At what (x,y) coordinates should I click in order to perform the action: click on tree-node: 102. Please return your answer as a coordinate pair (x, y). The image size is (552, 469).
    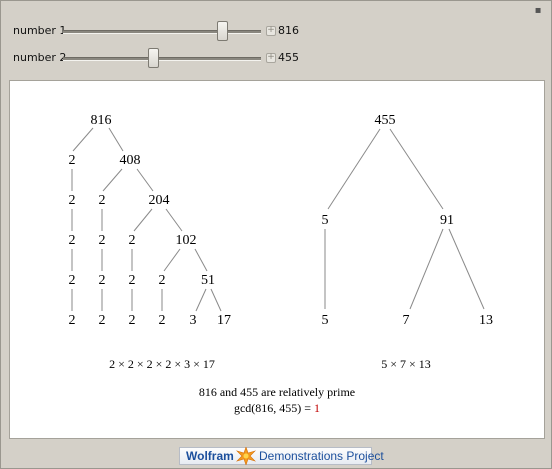
    Looking at the image, I should click on (186, 240).